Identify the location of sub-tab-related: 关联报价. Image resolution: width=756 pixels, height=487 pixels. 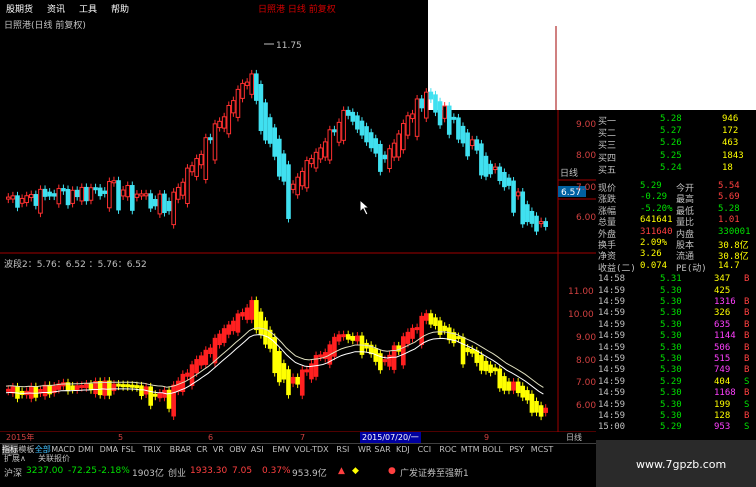
(54, 458).